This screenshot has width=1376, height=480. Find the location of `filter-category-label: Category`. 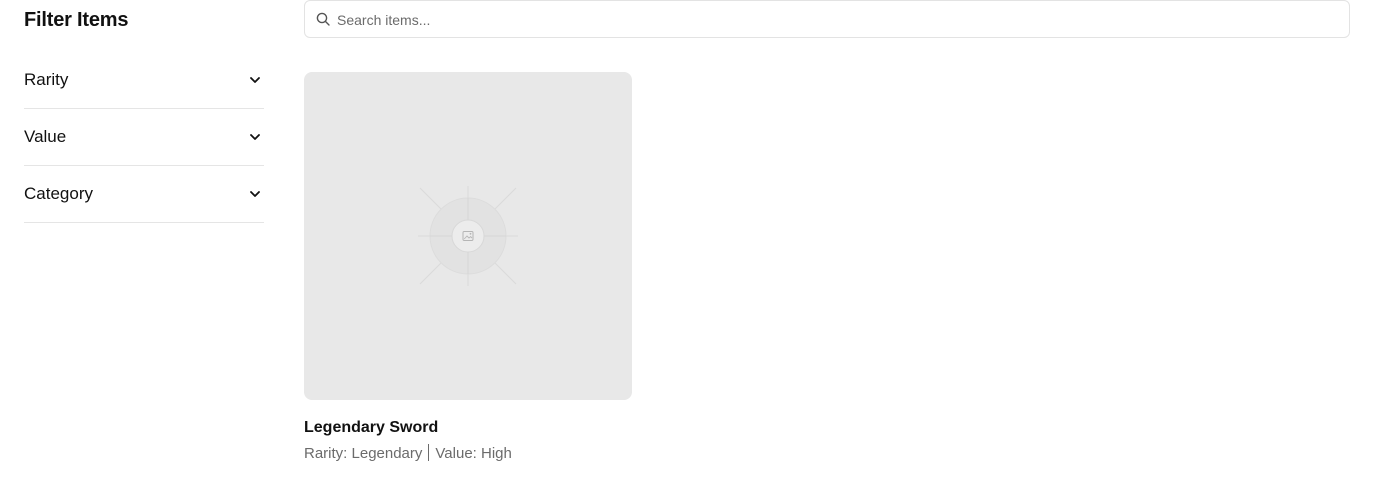

filter-category-label: Category is located at coordinates (58, 193).